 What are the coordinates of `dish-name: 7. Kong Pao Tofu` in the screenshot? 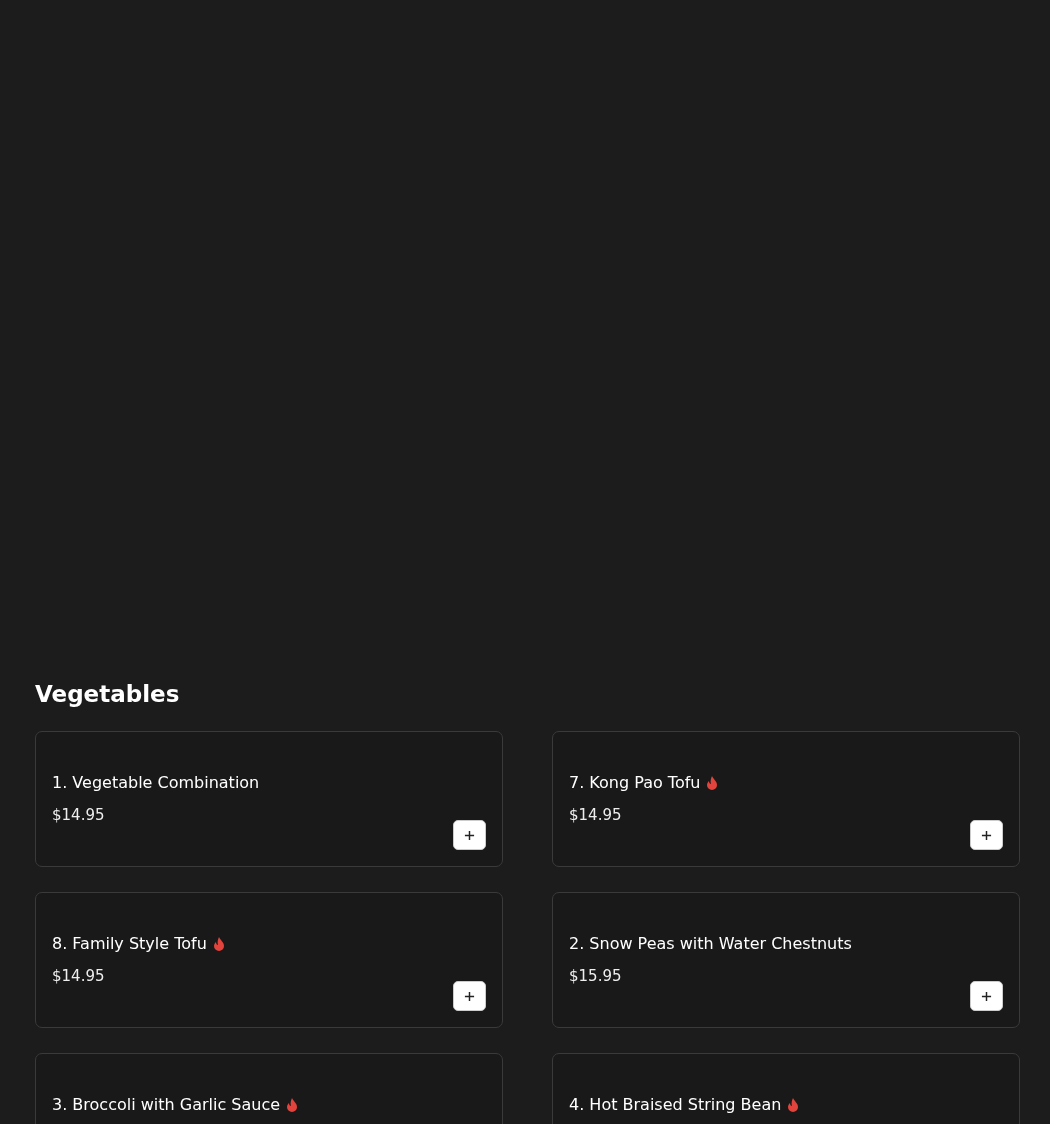 It's located at (635, 783).